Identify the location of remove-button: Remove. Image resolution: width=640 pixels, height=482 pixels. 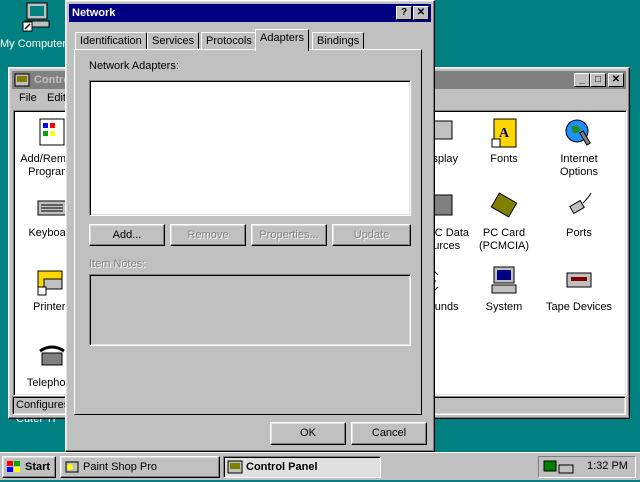
(208, 235).